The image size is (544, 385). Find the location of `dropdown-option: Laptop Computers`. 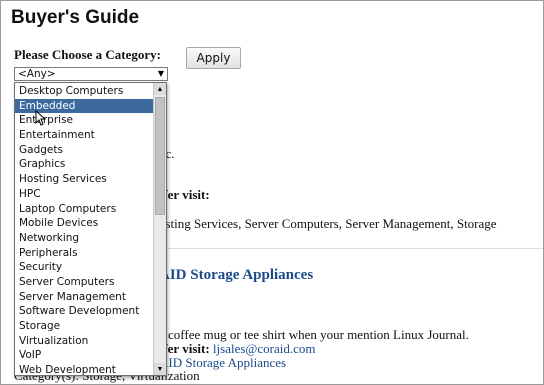

dropdown-option: Laptop Computers is located at coordinates (85, 209).